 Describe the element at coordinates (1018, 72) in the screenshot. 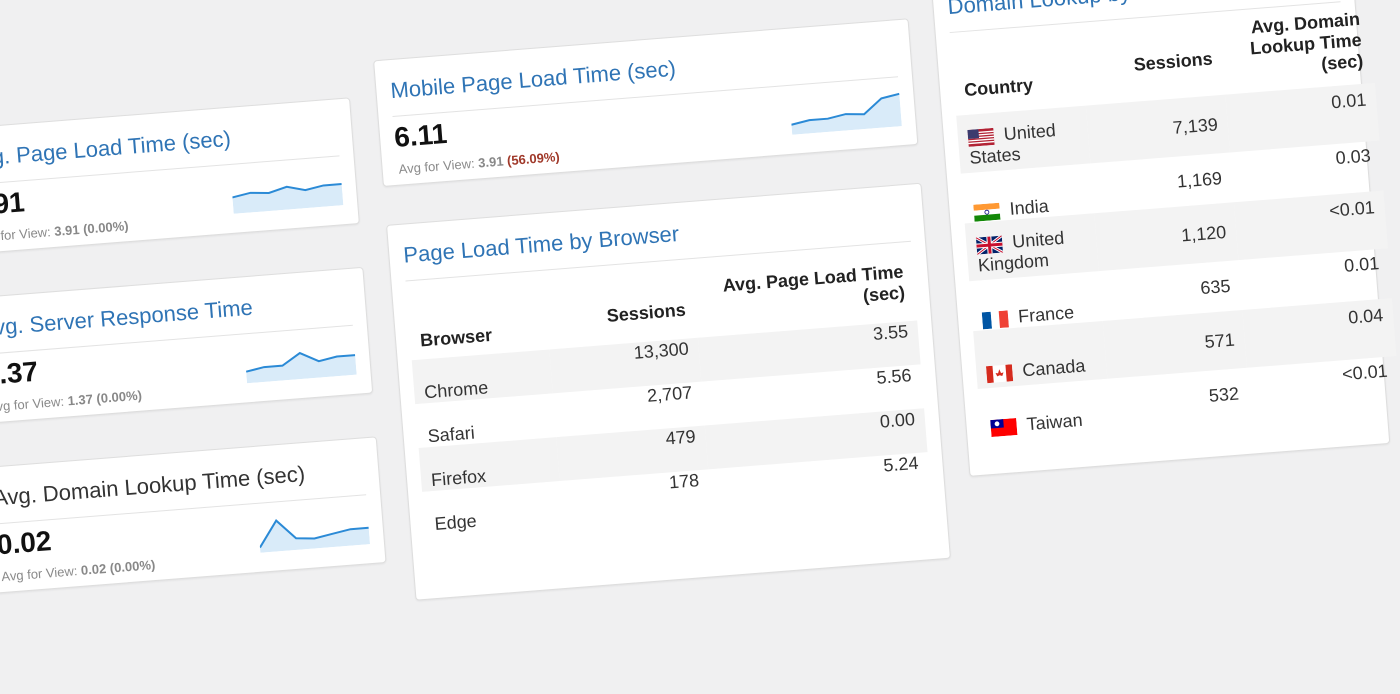

I see `header-country: Country` at that location.